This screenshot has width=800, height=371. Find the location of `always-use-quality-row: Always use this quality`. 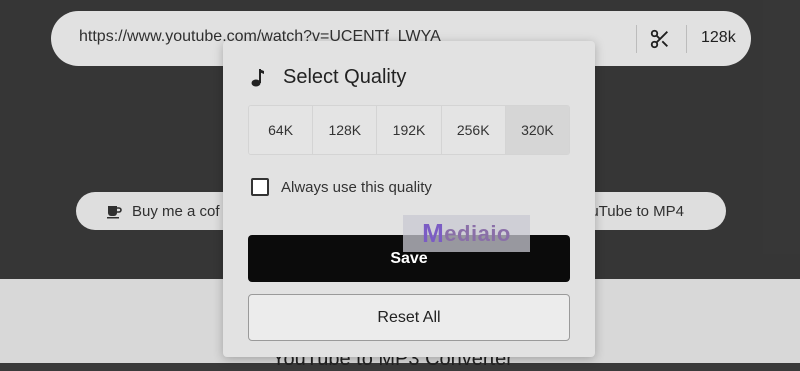

always-use-quality-row: Always use this quality is located at coordinates (341, 187).